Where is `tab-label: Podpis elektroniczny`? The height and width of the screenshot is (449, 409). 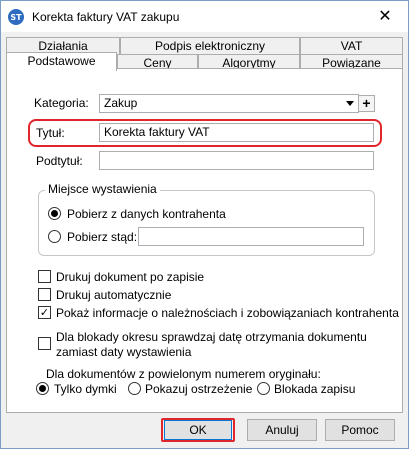 tab-label: Podpis elektroniczny is located at coordinates (210, 46).